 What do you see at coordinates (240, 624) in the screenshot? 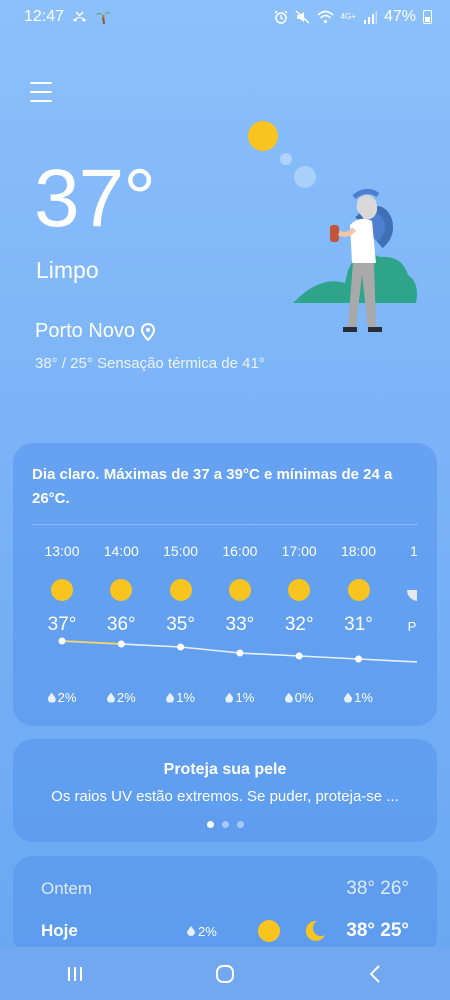
I see `hour-temperature: 33°` at bounding box center [240, 624].